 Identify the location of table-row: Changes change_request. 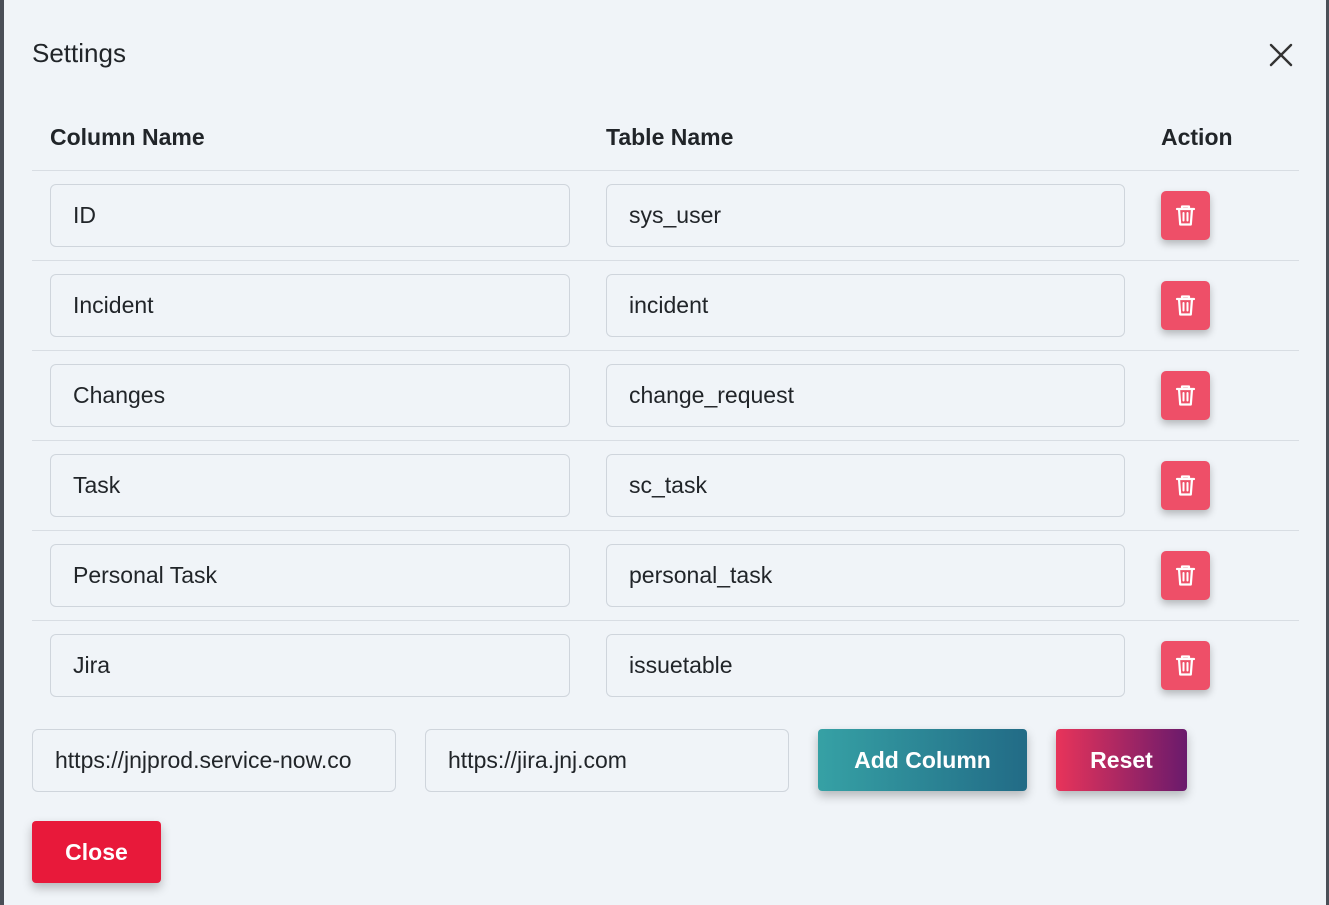
(665, 396).